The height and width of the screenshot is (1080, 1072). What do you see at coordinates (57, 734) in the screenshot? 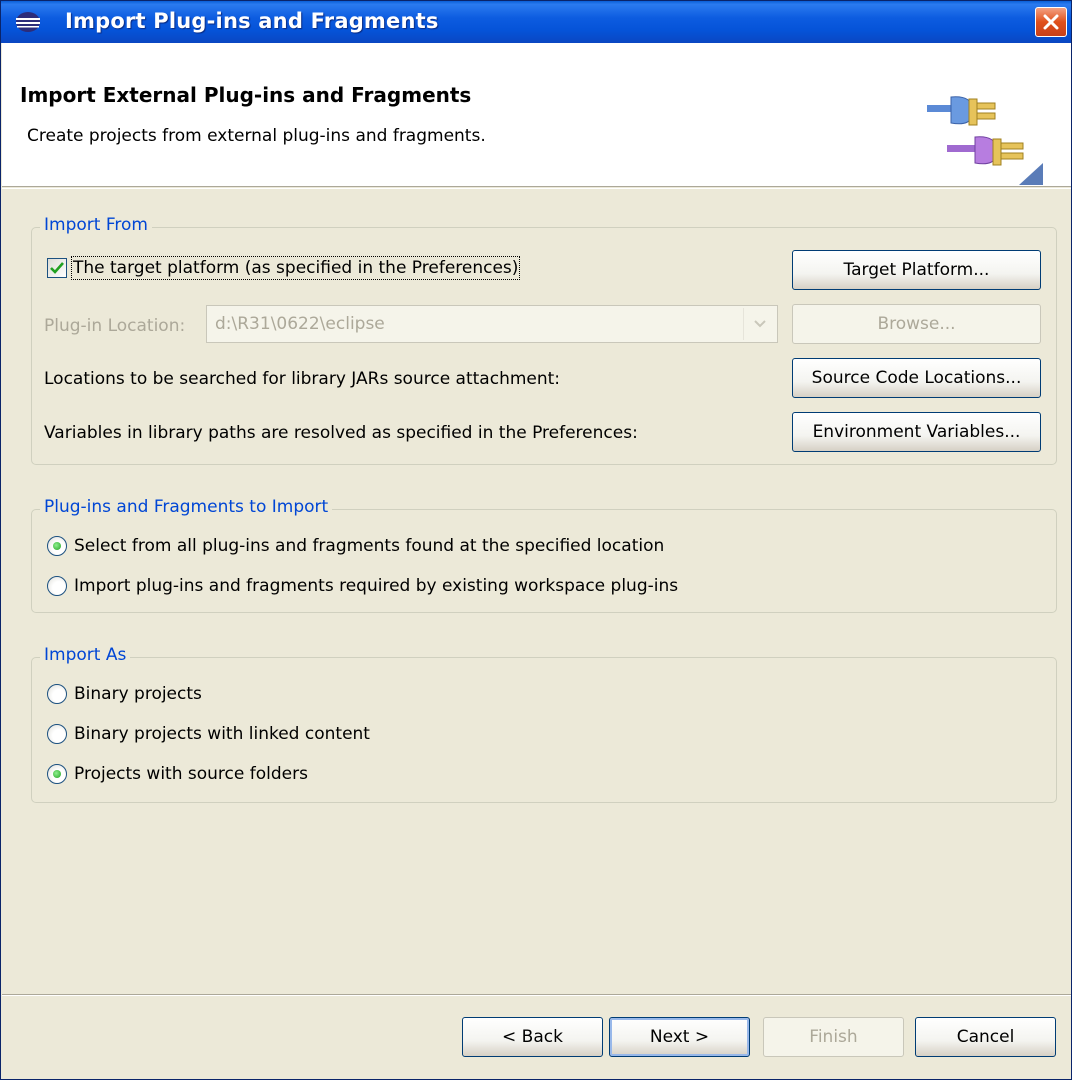
I see `radio-binary-linked` at bounding box center [57, 734].